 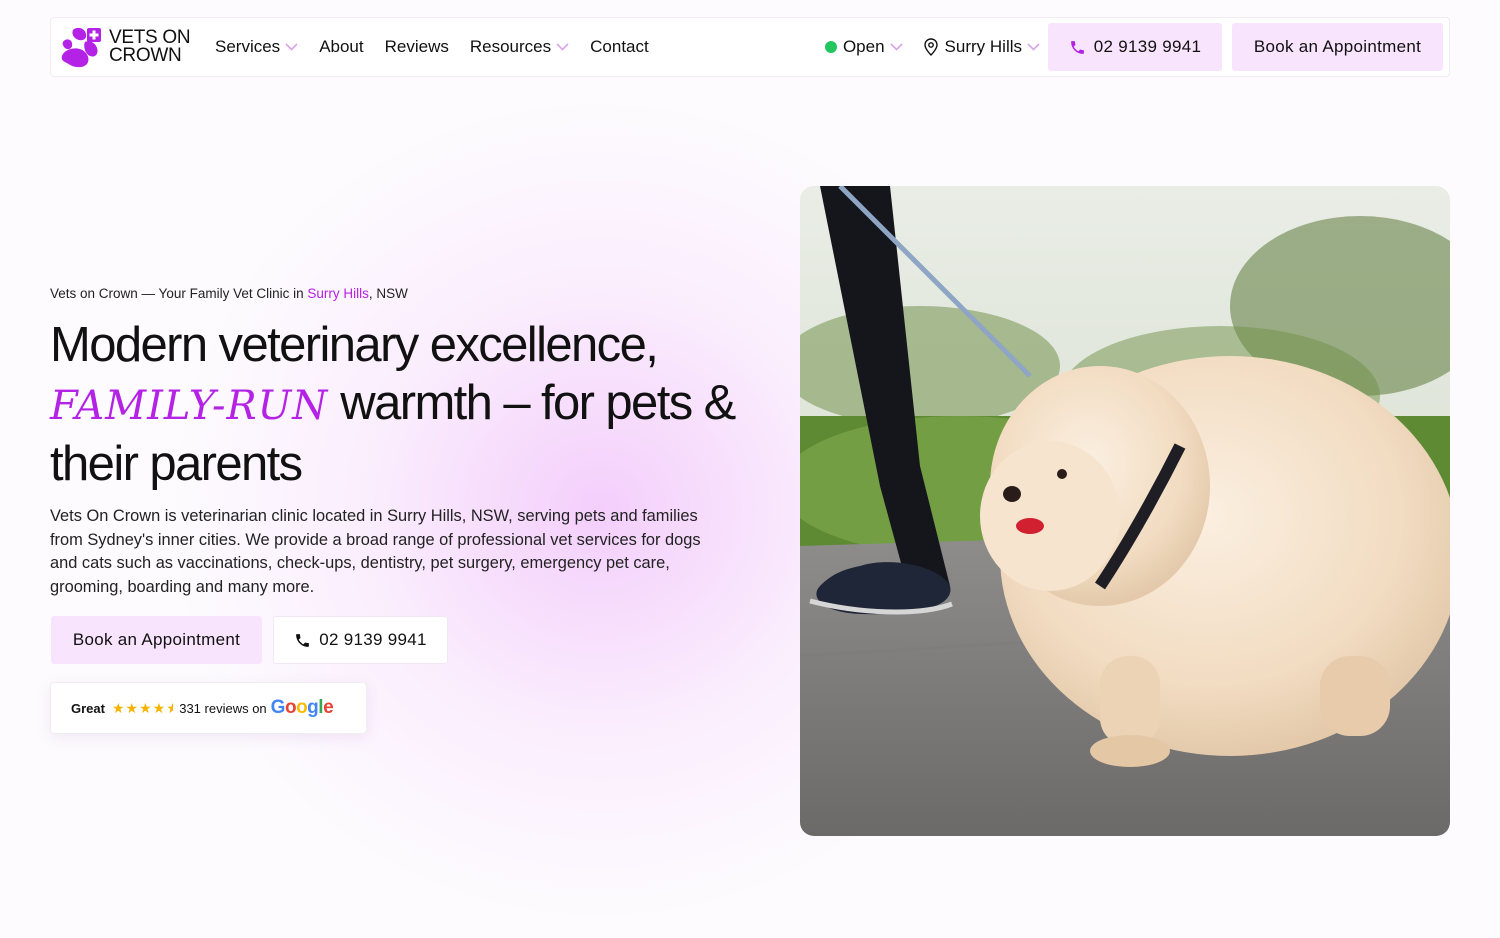 I want to click on nav-contact: Contact, so click(x=619, y=47).